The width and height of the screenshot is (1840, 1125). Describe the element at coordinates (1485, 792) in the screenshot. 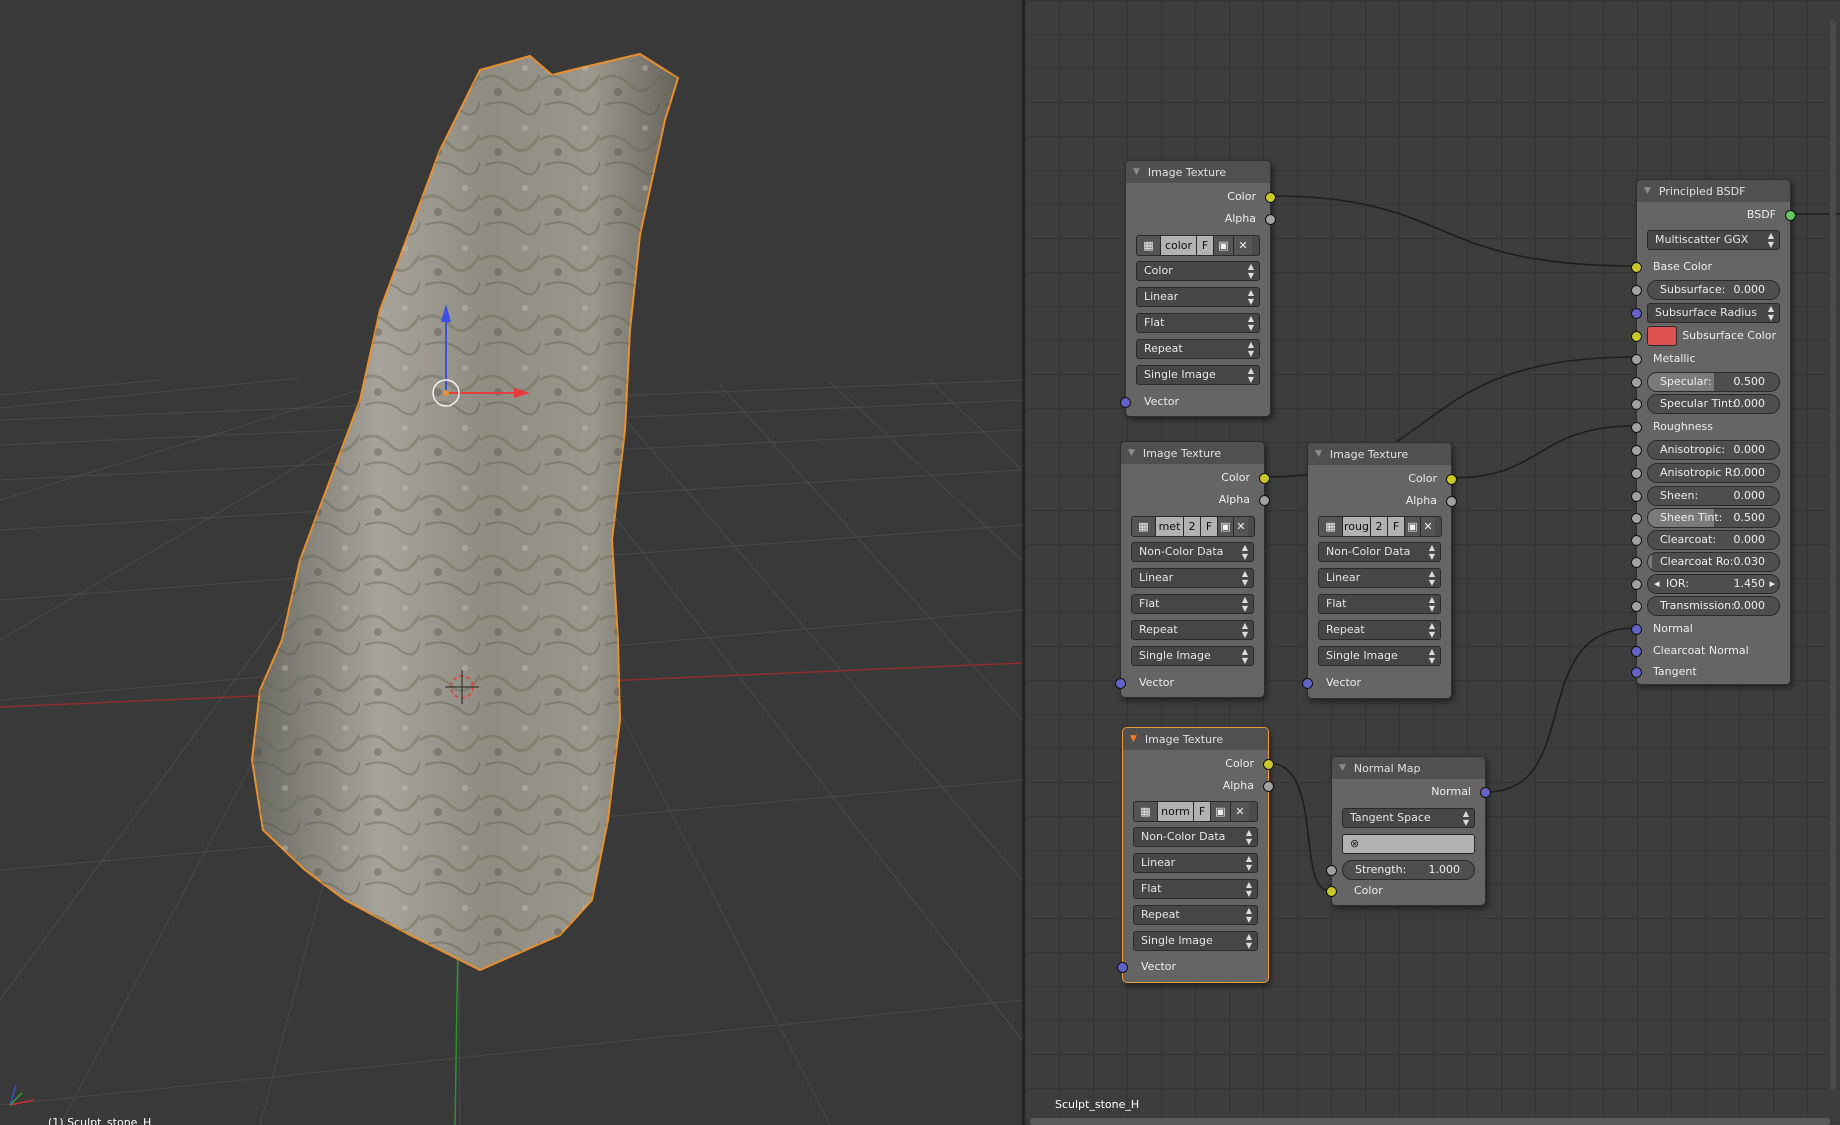

I see `output-normal-socket` at that location.